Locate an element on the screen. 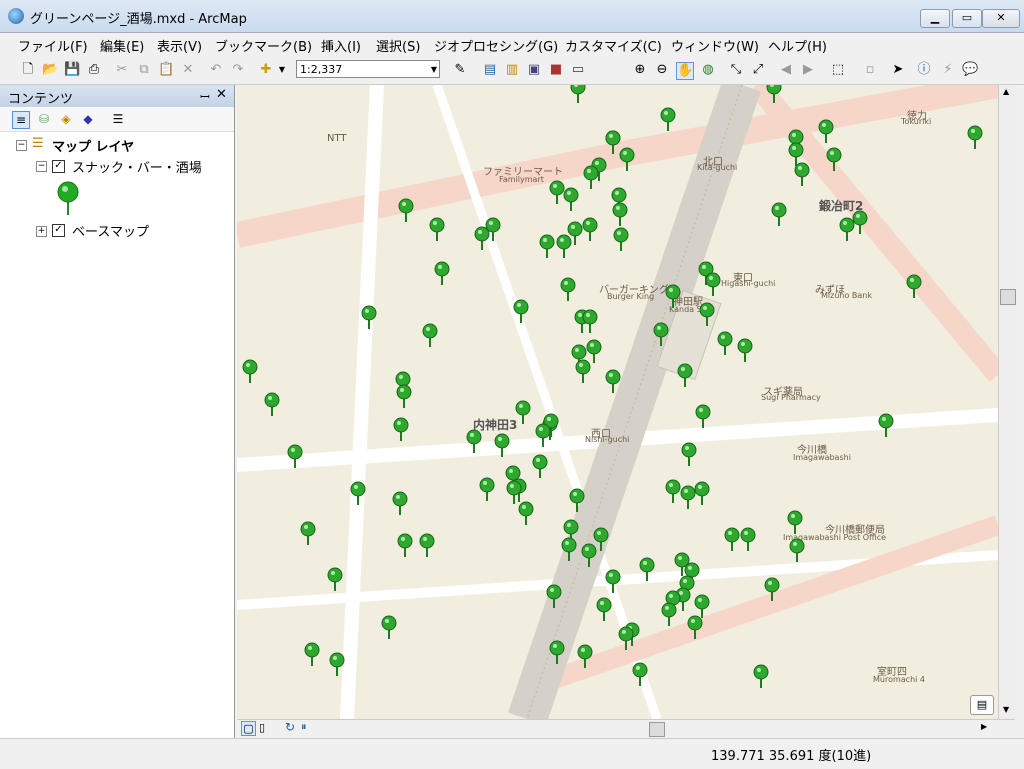 The height and width of the screenshot is (769, 1024). list-by-drawing-order-icon: ≡ is located at coordinates (21, 120).